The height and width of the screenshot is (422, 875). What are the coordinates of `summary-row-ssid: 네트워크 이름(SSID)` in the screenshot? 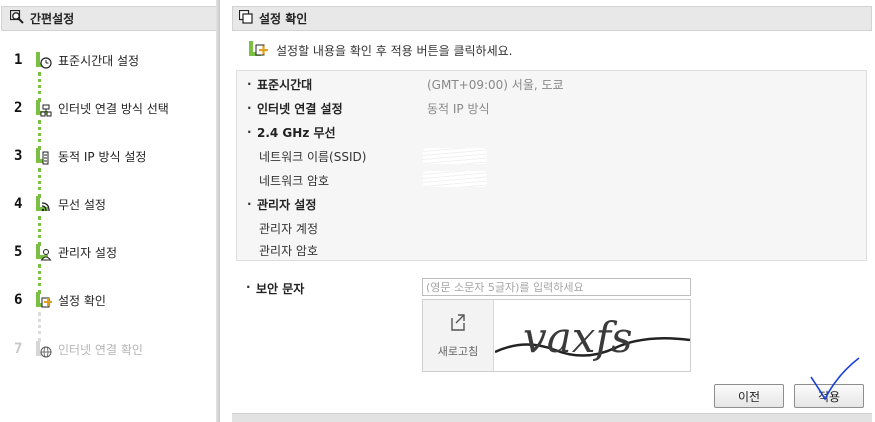 It's located at (551, 156).